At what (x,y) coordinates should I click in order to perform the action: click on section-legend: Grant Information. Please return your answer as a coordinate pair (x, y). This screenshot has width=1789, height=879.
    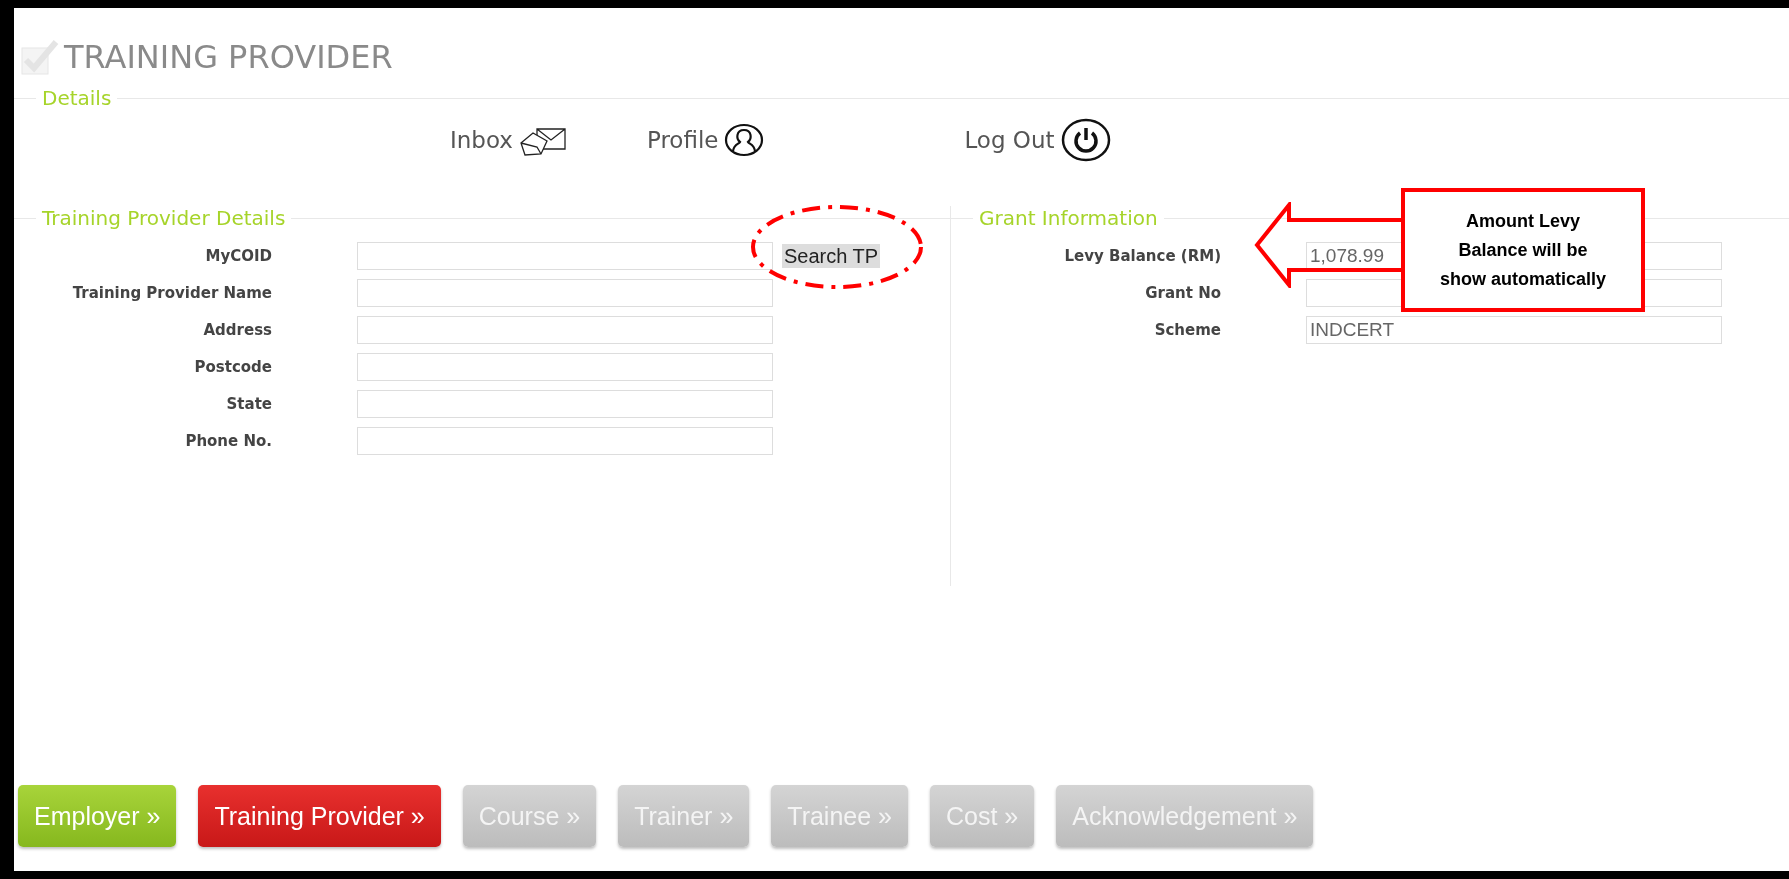
    Looking at the image, I should click on (1068, 218).